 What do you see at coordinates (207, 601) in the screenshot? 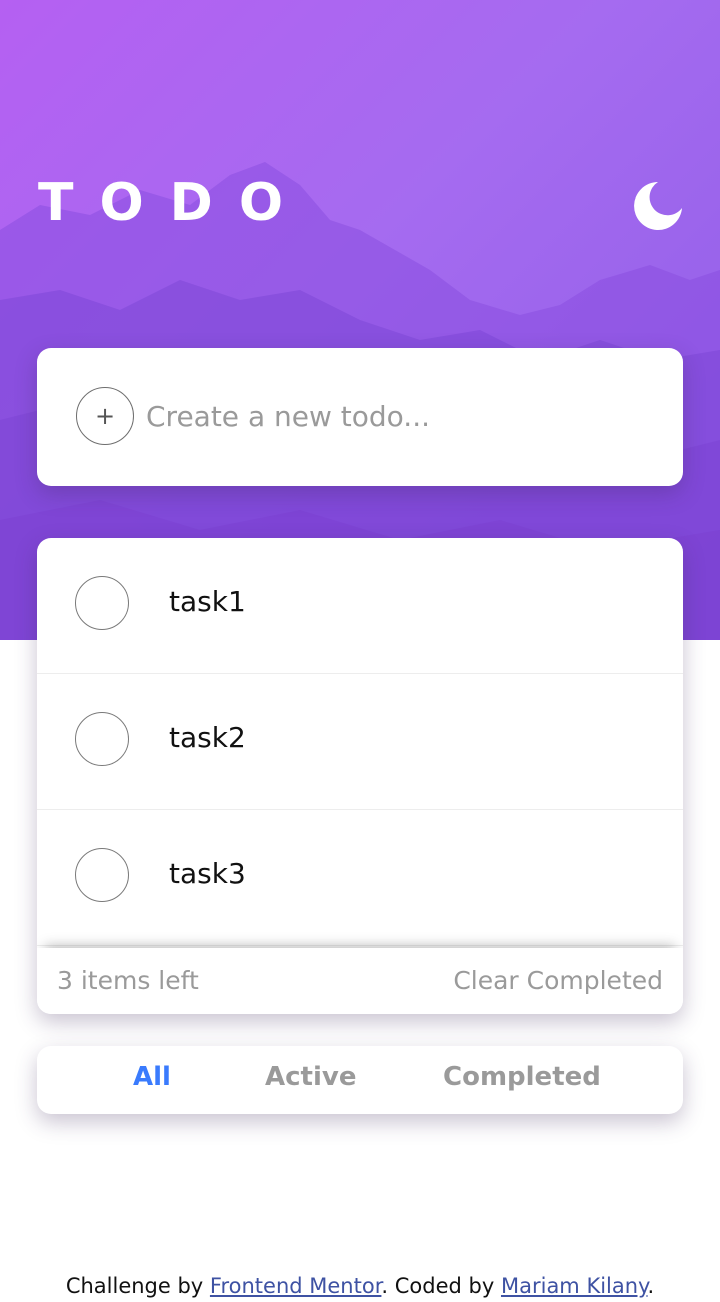
I see `todo-label: task1` at bounding box center [207, 601].